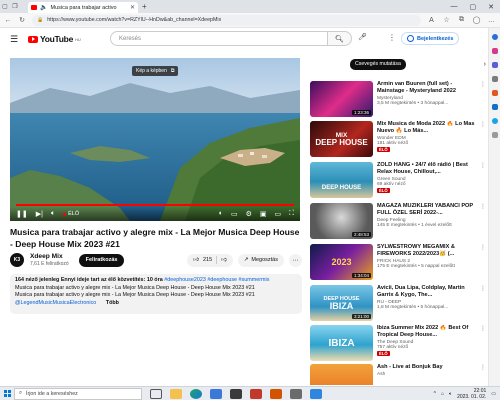 Image resolution: width=500 pixels, height=400 pixels. I want to click on show-chat-button: Csevegés mutatása, so click(378, 64).